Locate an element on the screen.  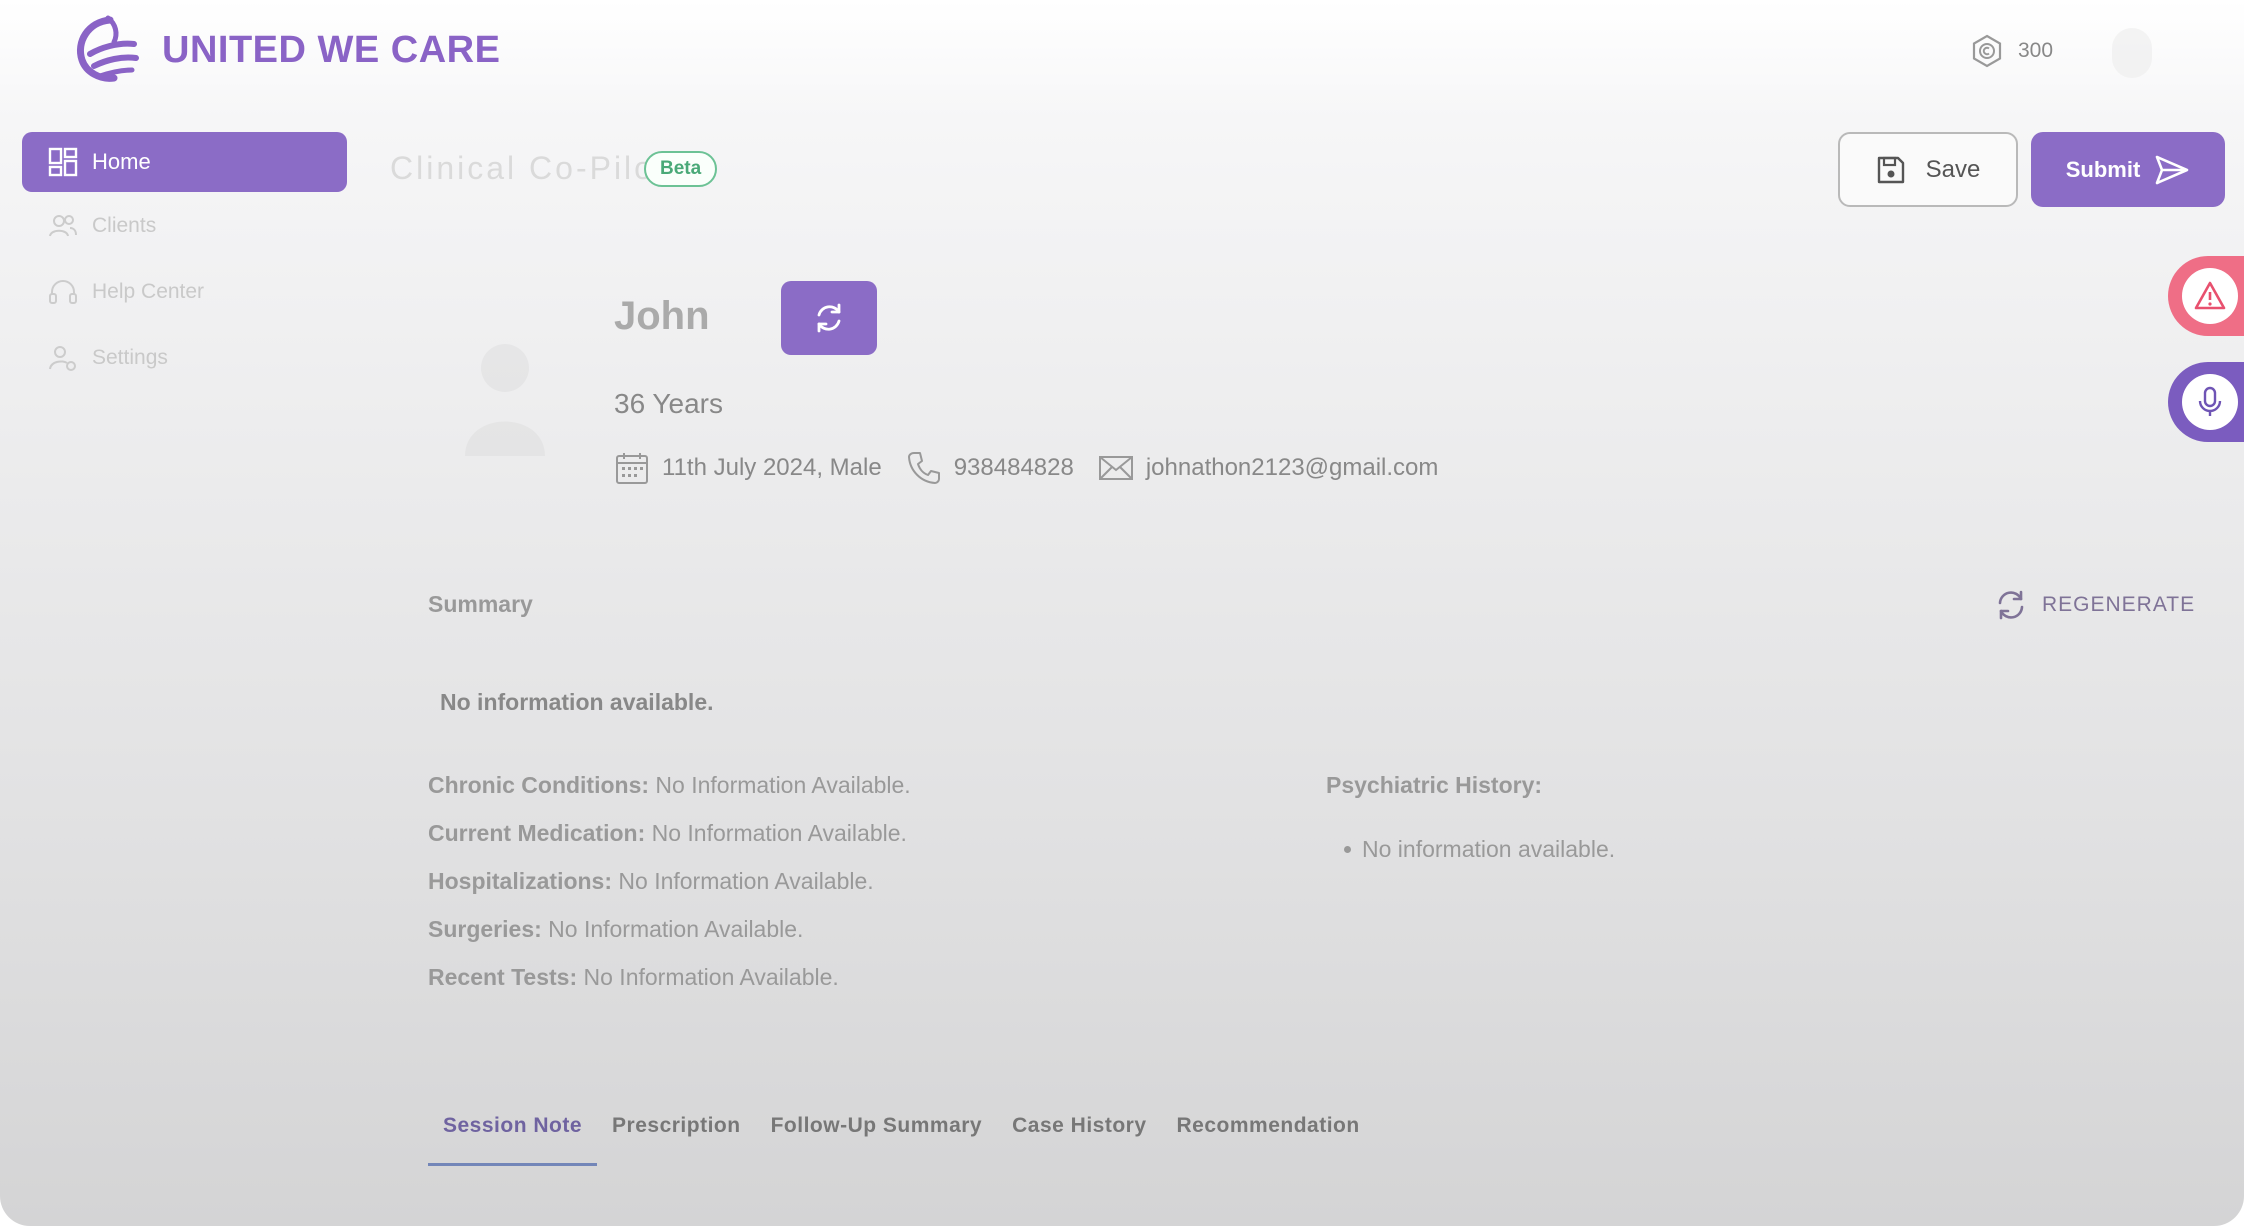
regenerate-icon is located at coordinates (2011, 605).